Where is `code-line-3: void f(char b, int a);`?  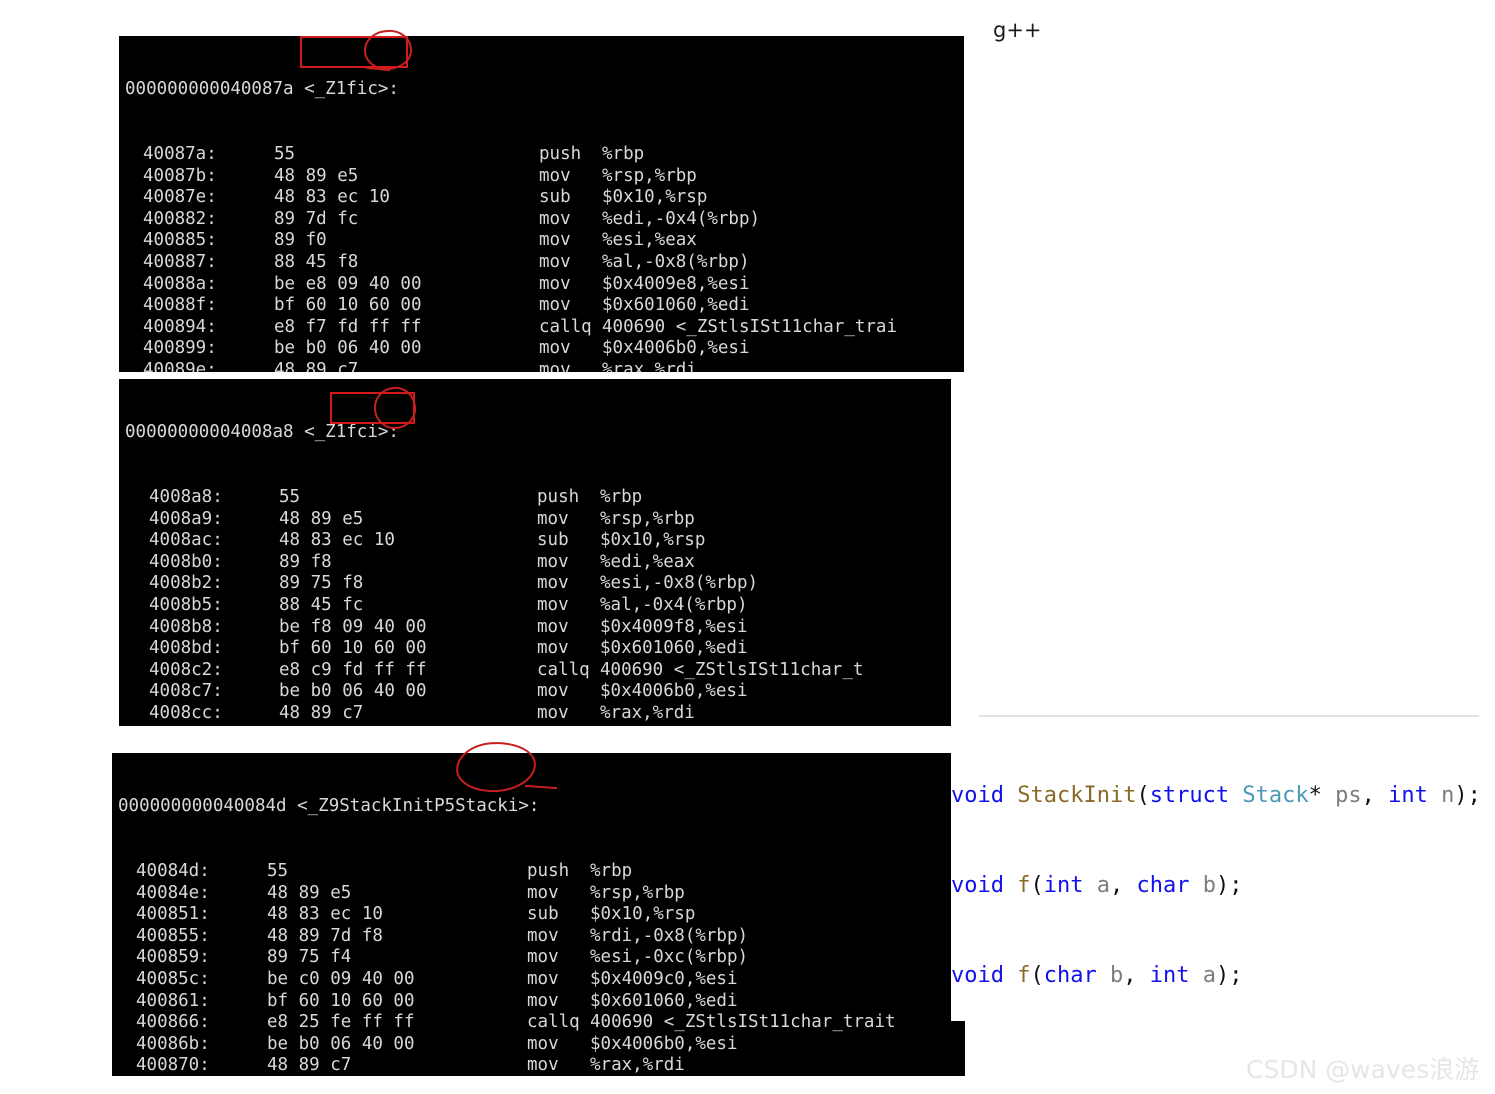 code-line-3: void f(char b, int a); is located at coordinates (1223, 976).